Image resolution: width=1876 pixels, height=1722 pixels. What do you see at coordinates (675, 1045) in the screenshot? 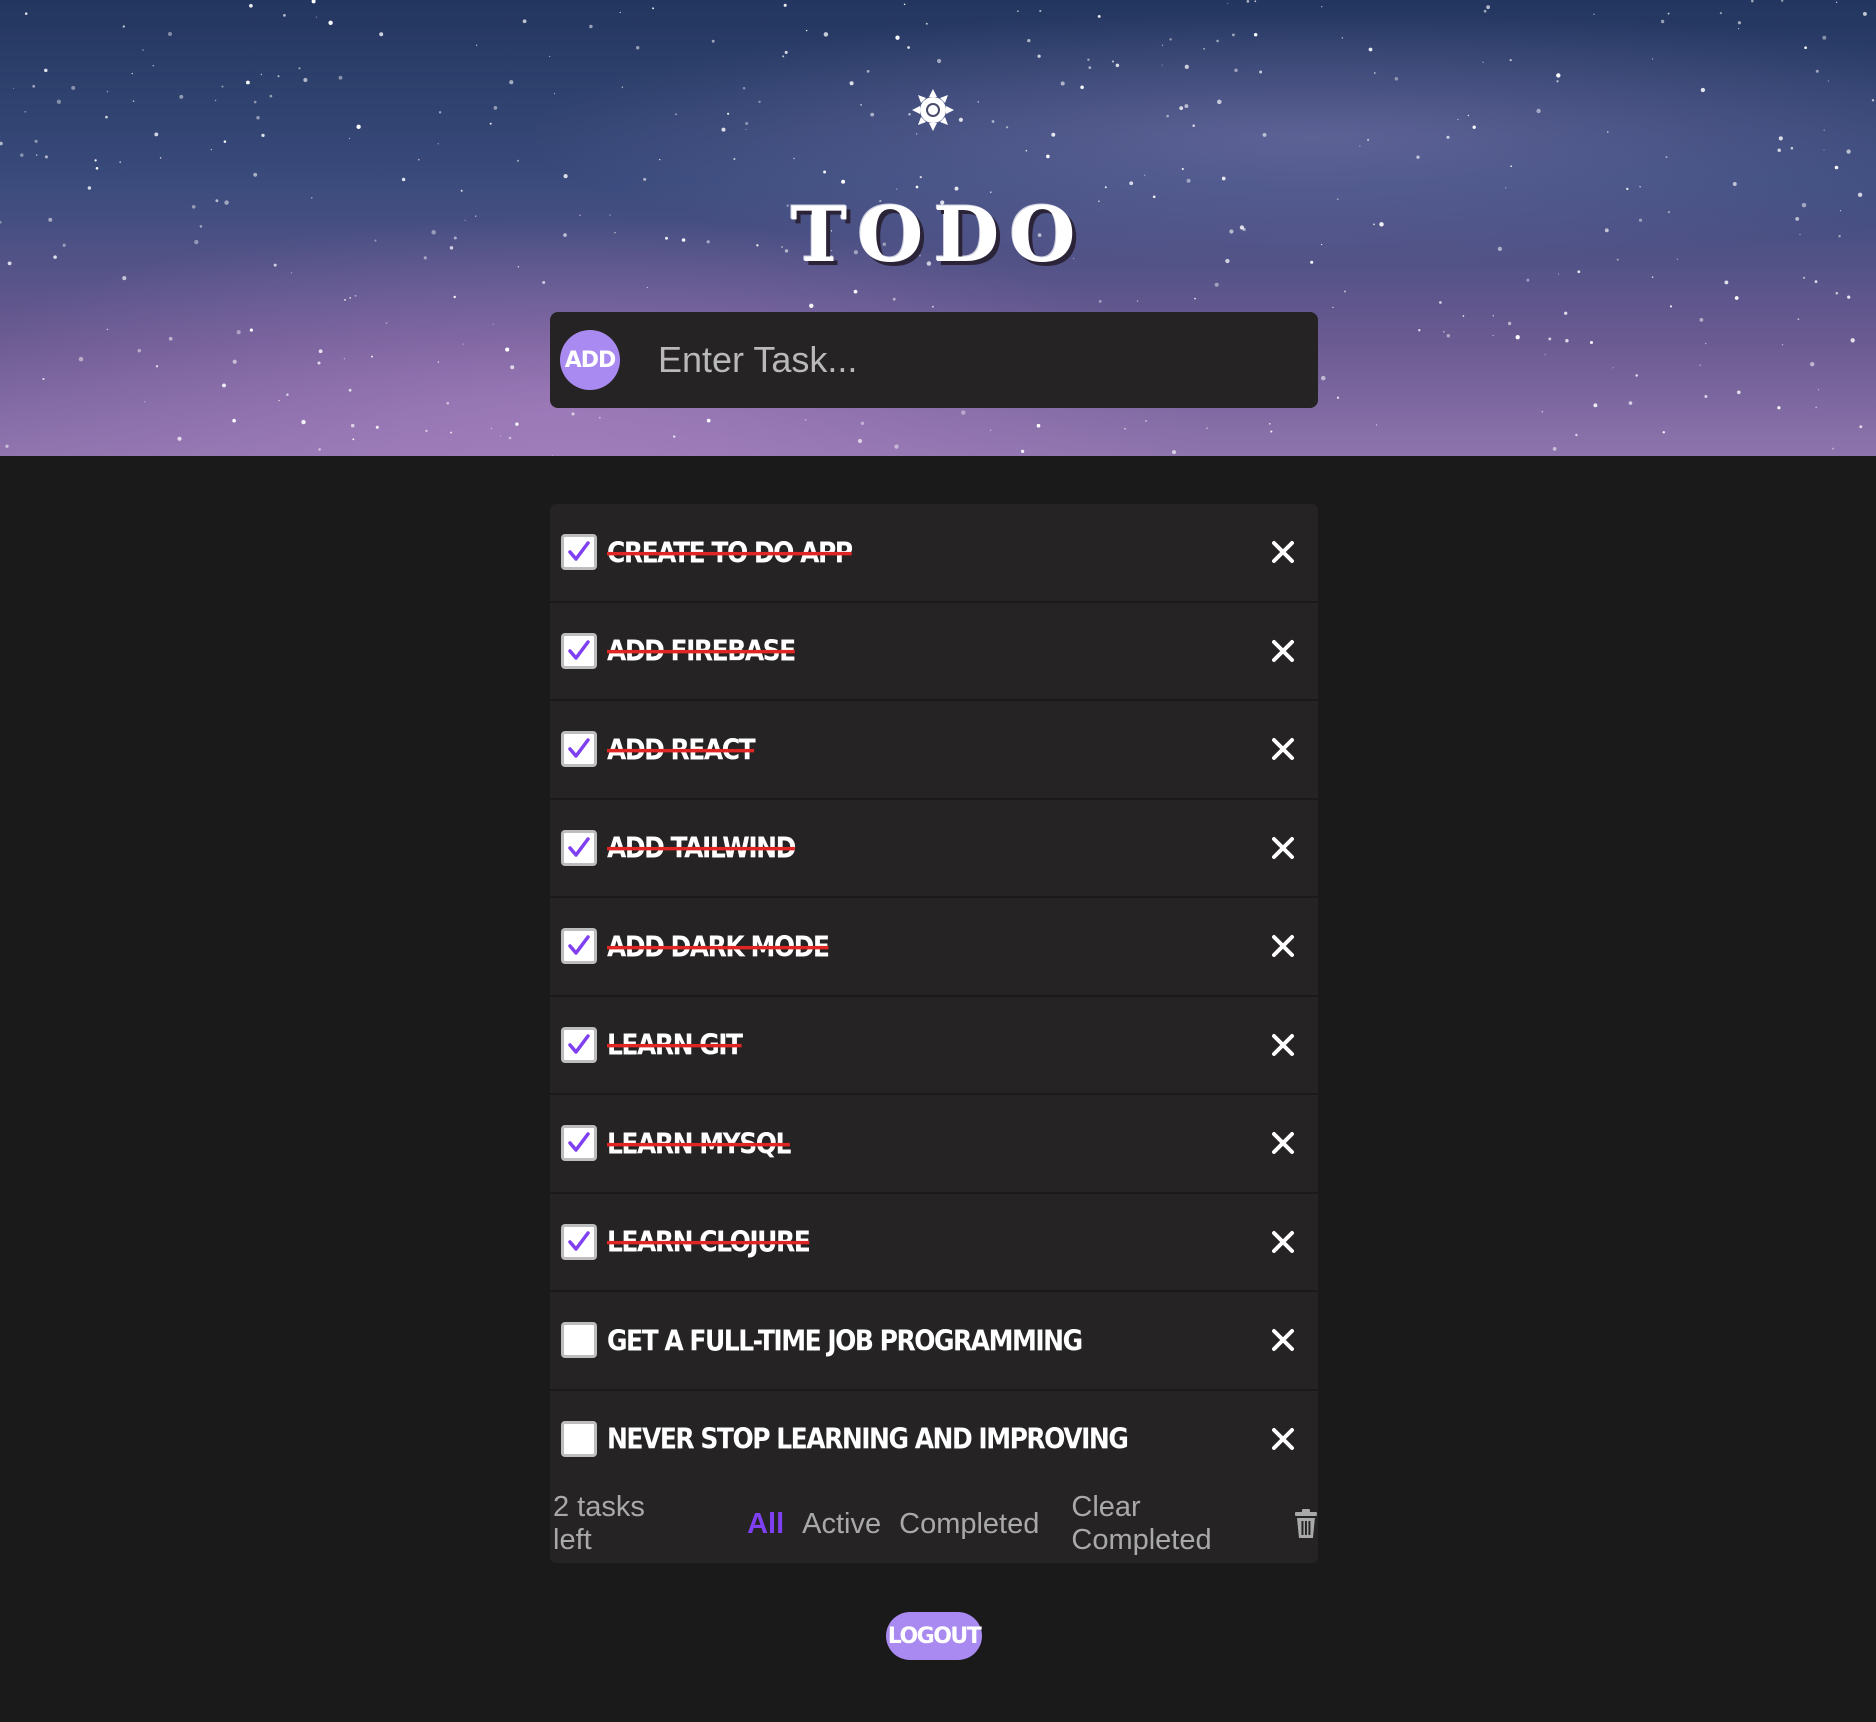
I see `task-text: LEARN GIT` at bounding box center [675, 1045].